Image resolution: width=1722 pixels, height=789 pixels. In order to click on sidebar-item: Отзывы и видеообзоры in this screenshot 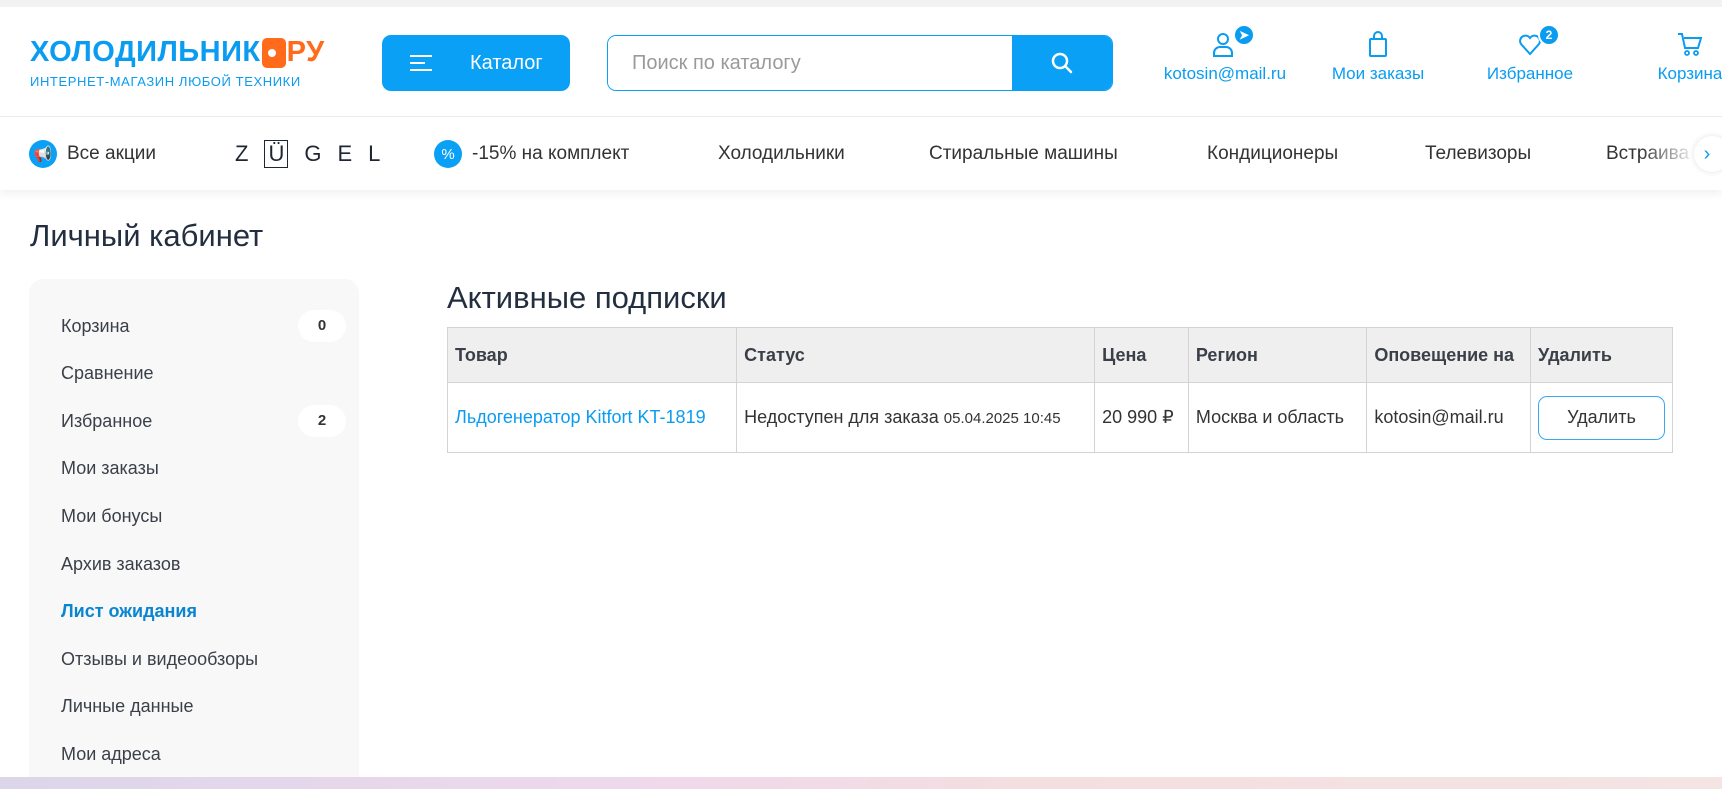, I will do `click(203, 659)`.